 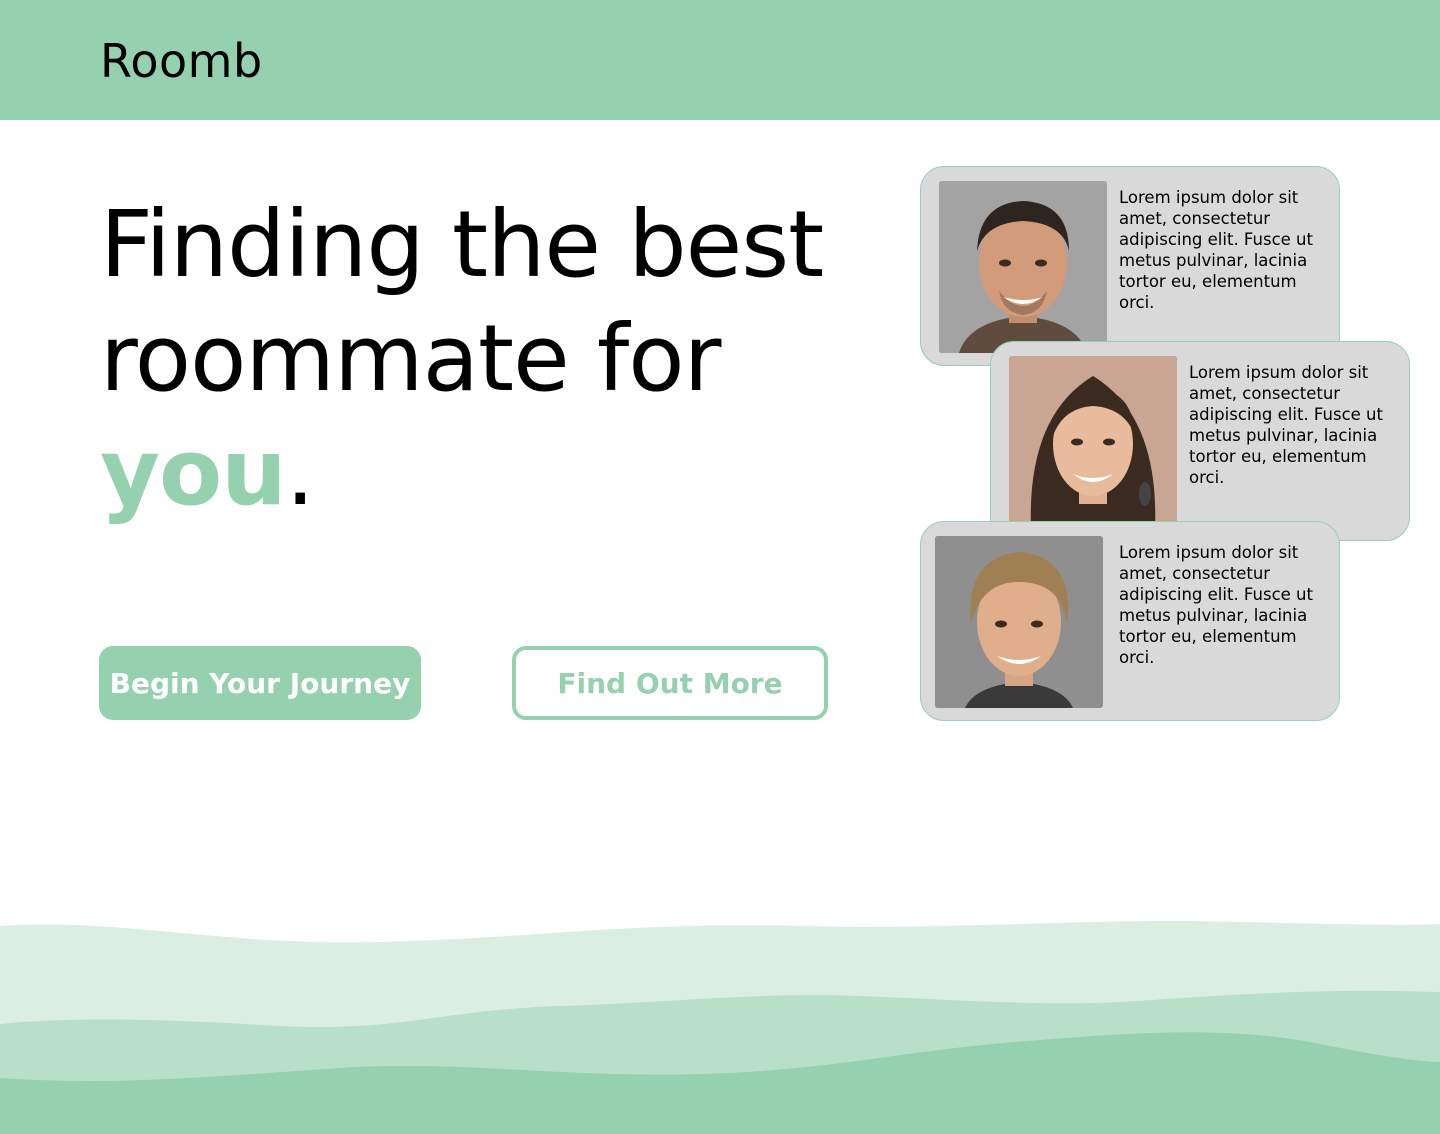 I want to click on find-out-more-button: Find Out More, so click(x=670, y=683).